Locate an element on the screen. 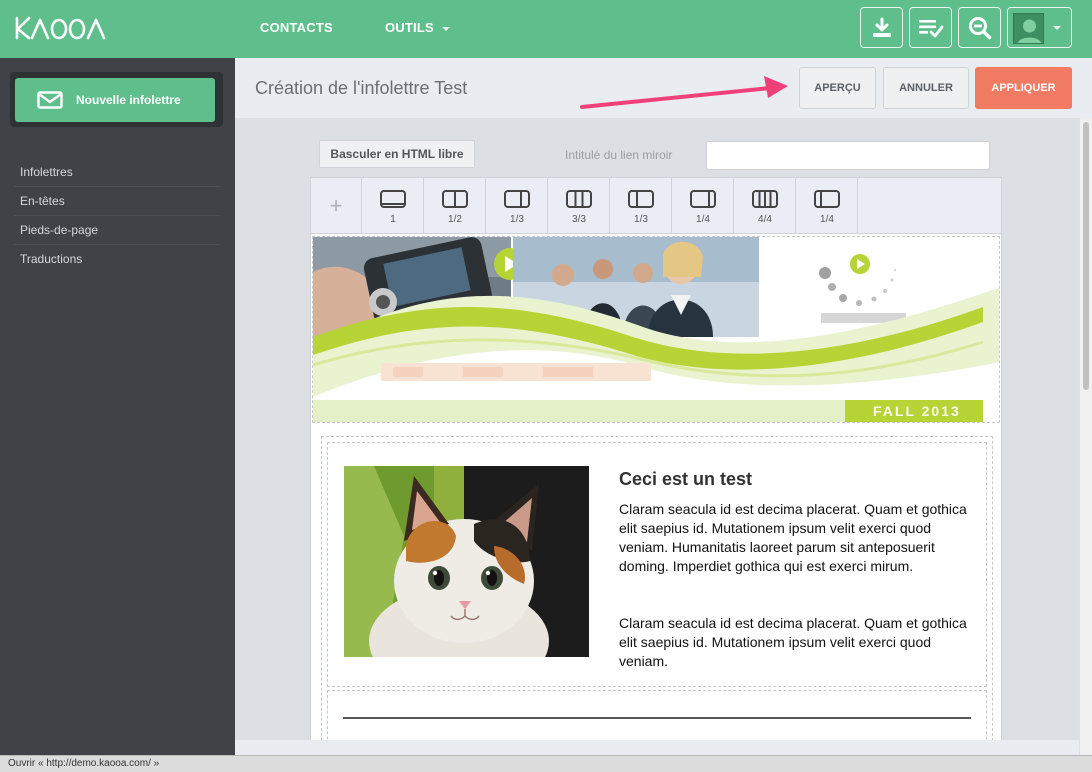  layout-option-label: 1/2 is located at coordinates (455, 219).